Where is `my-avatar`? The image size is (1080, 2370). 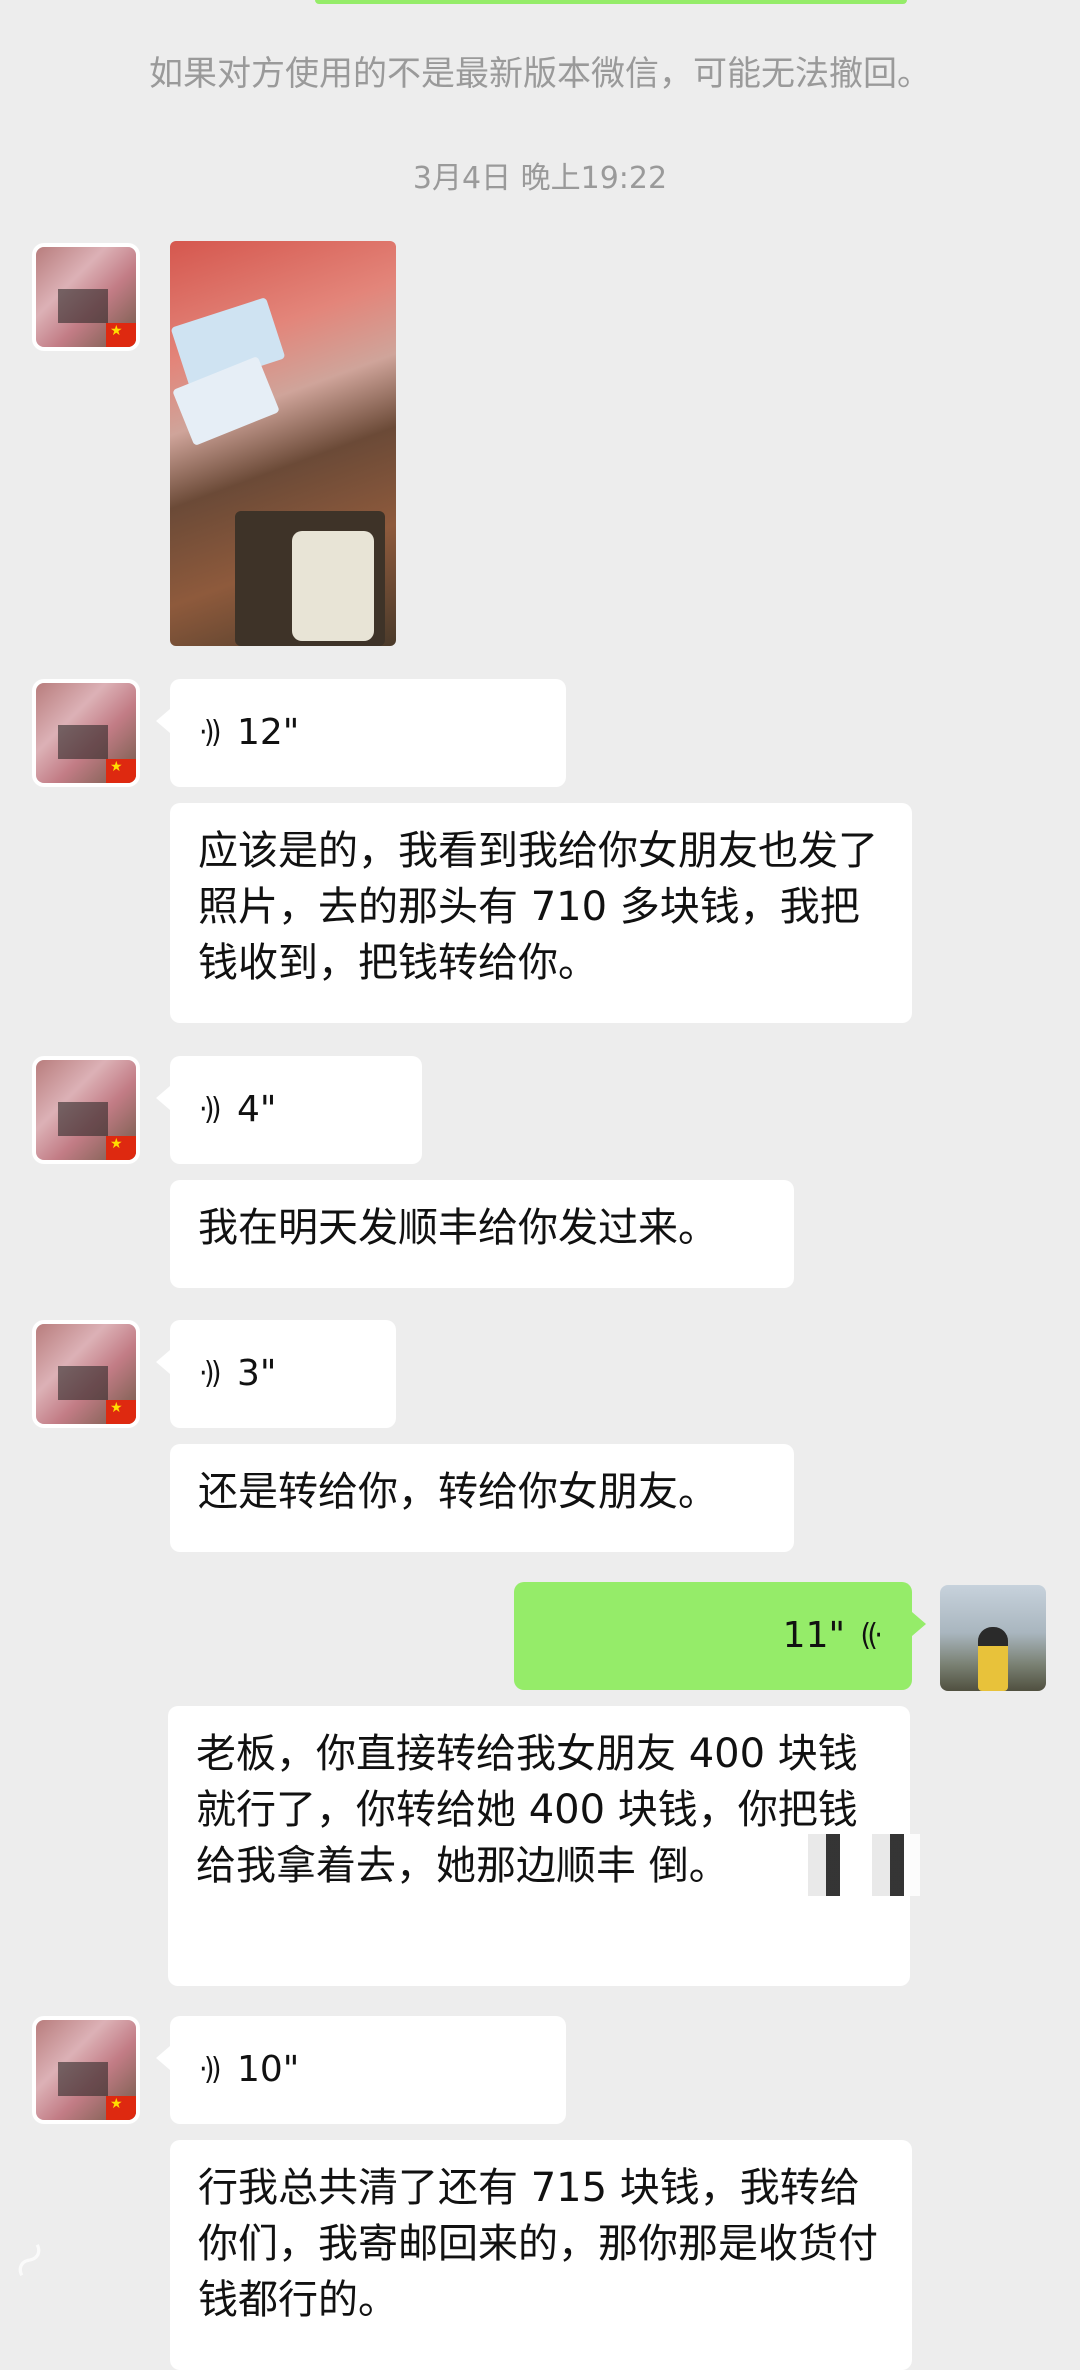 my-avatar is located at coordinates (993, 1638).